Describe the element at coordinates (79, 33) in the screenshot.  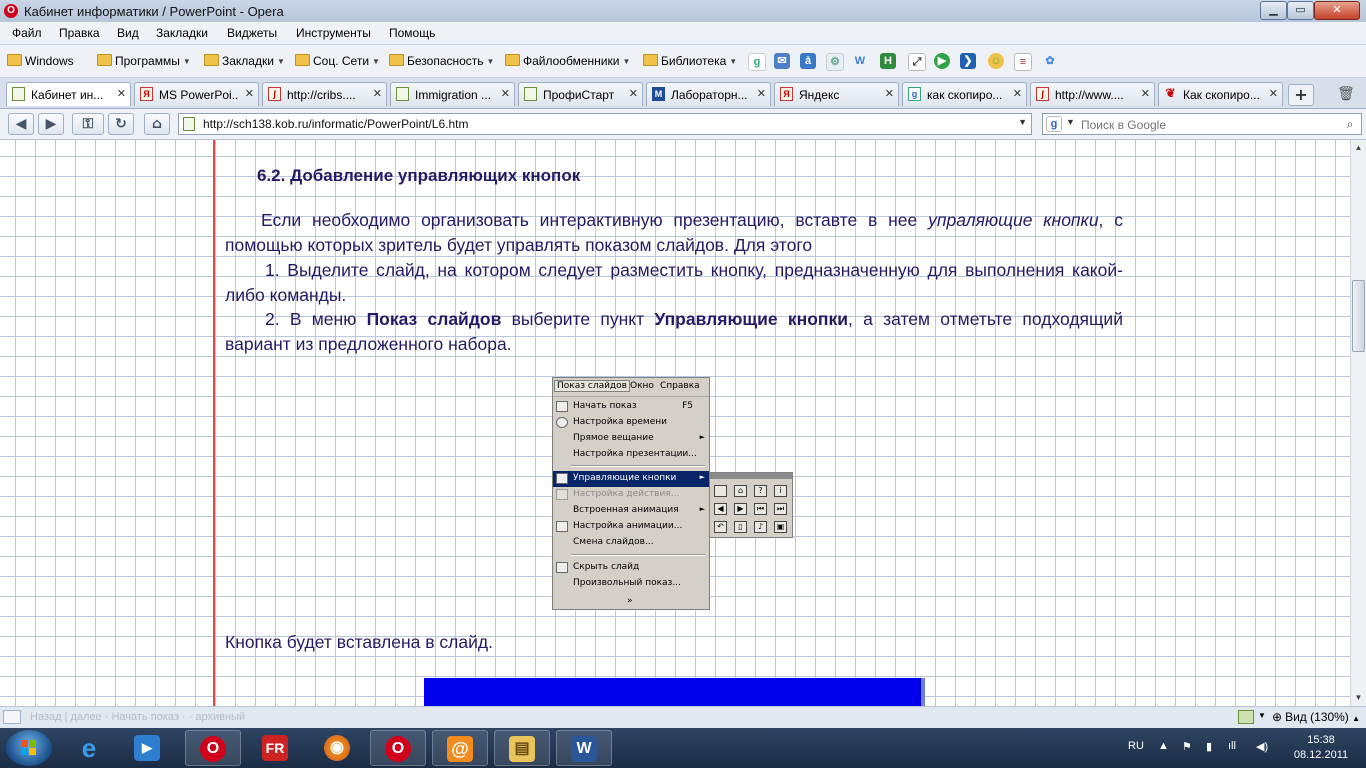
I see `menu-edit: Правка` at that location.